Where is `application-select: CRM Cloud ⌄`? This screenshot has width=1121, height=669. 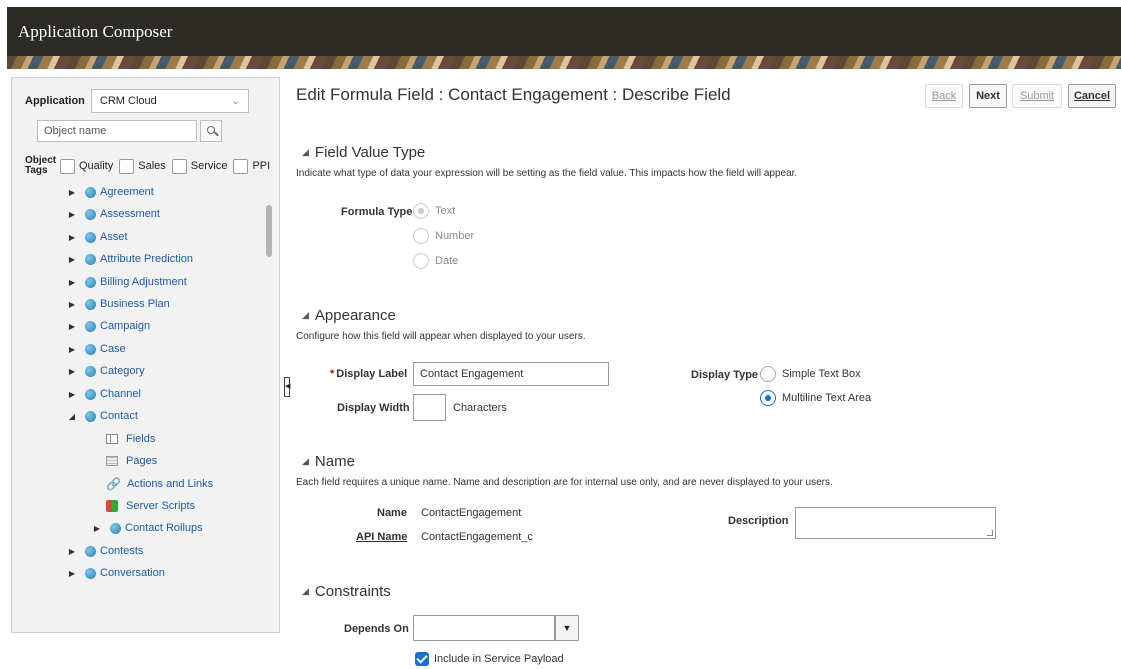 application-select: CRM Cloud ⌄ is located at coordinates (169, 101).